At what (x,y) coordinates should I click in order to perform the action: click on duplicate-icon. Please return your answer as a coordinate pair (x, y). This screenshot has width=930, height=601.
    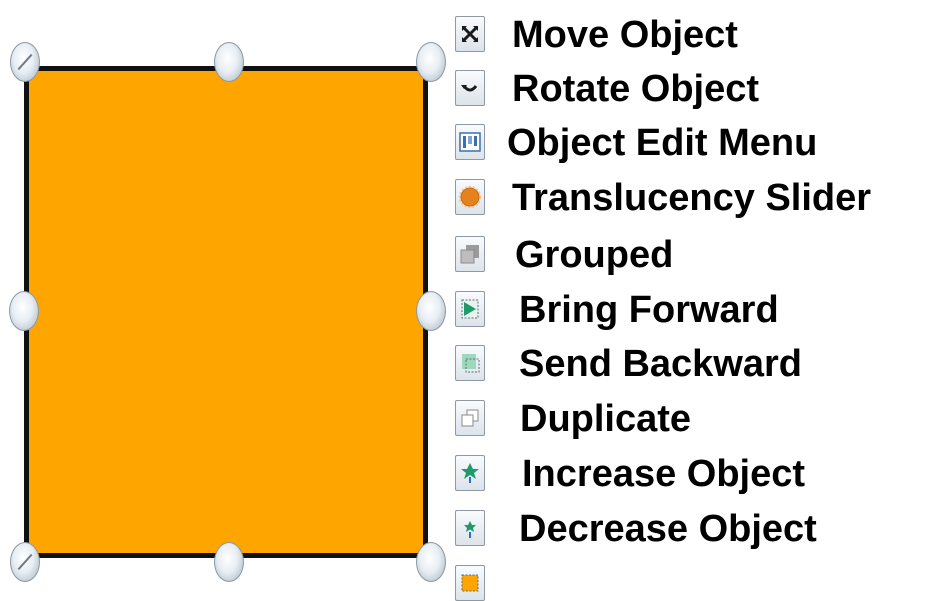
    Looking at the image, I should click on (470, 418).